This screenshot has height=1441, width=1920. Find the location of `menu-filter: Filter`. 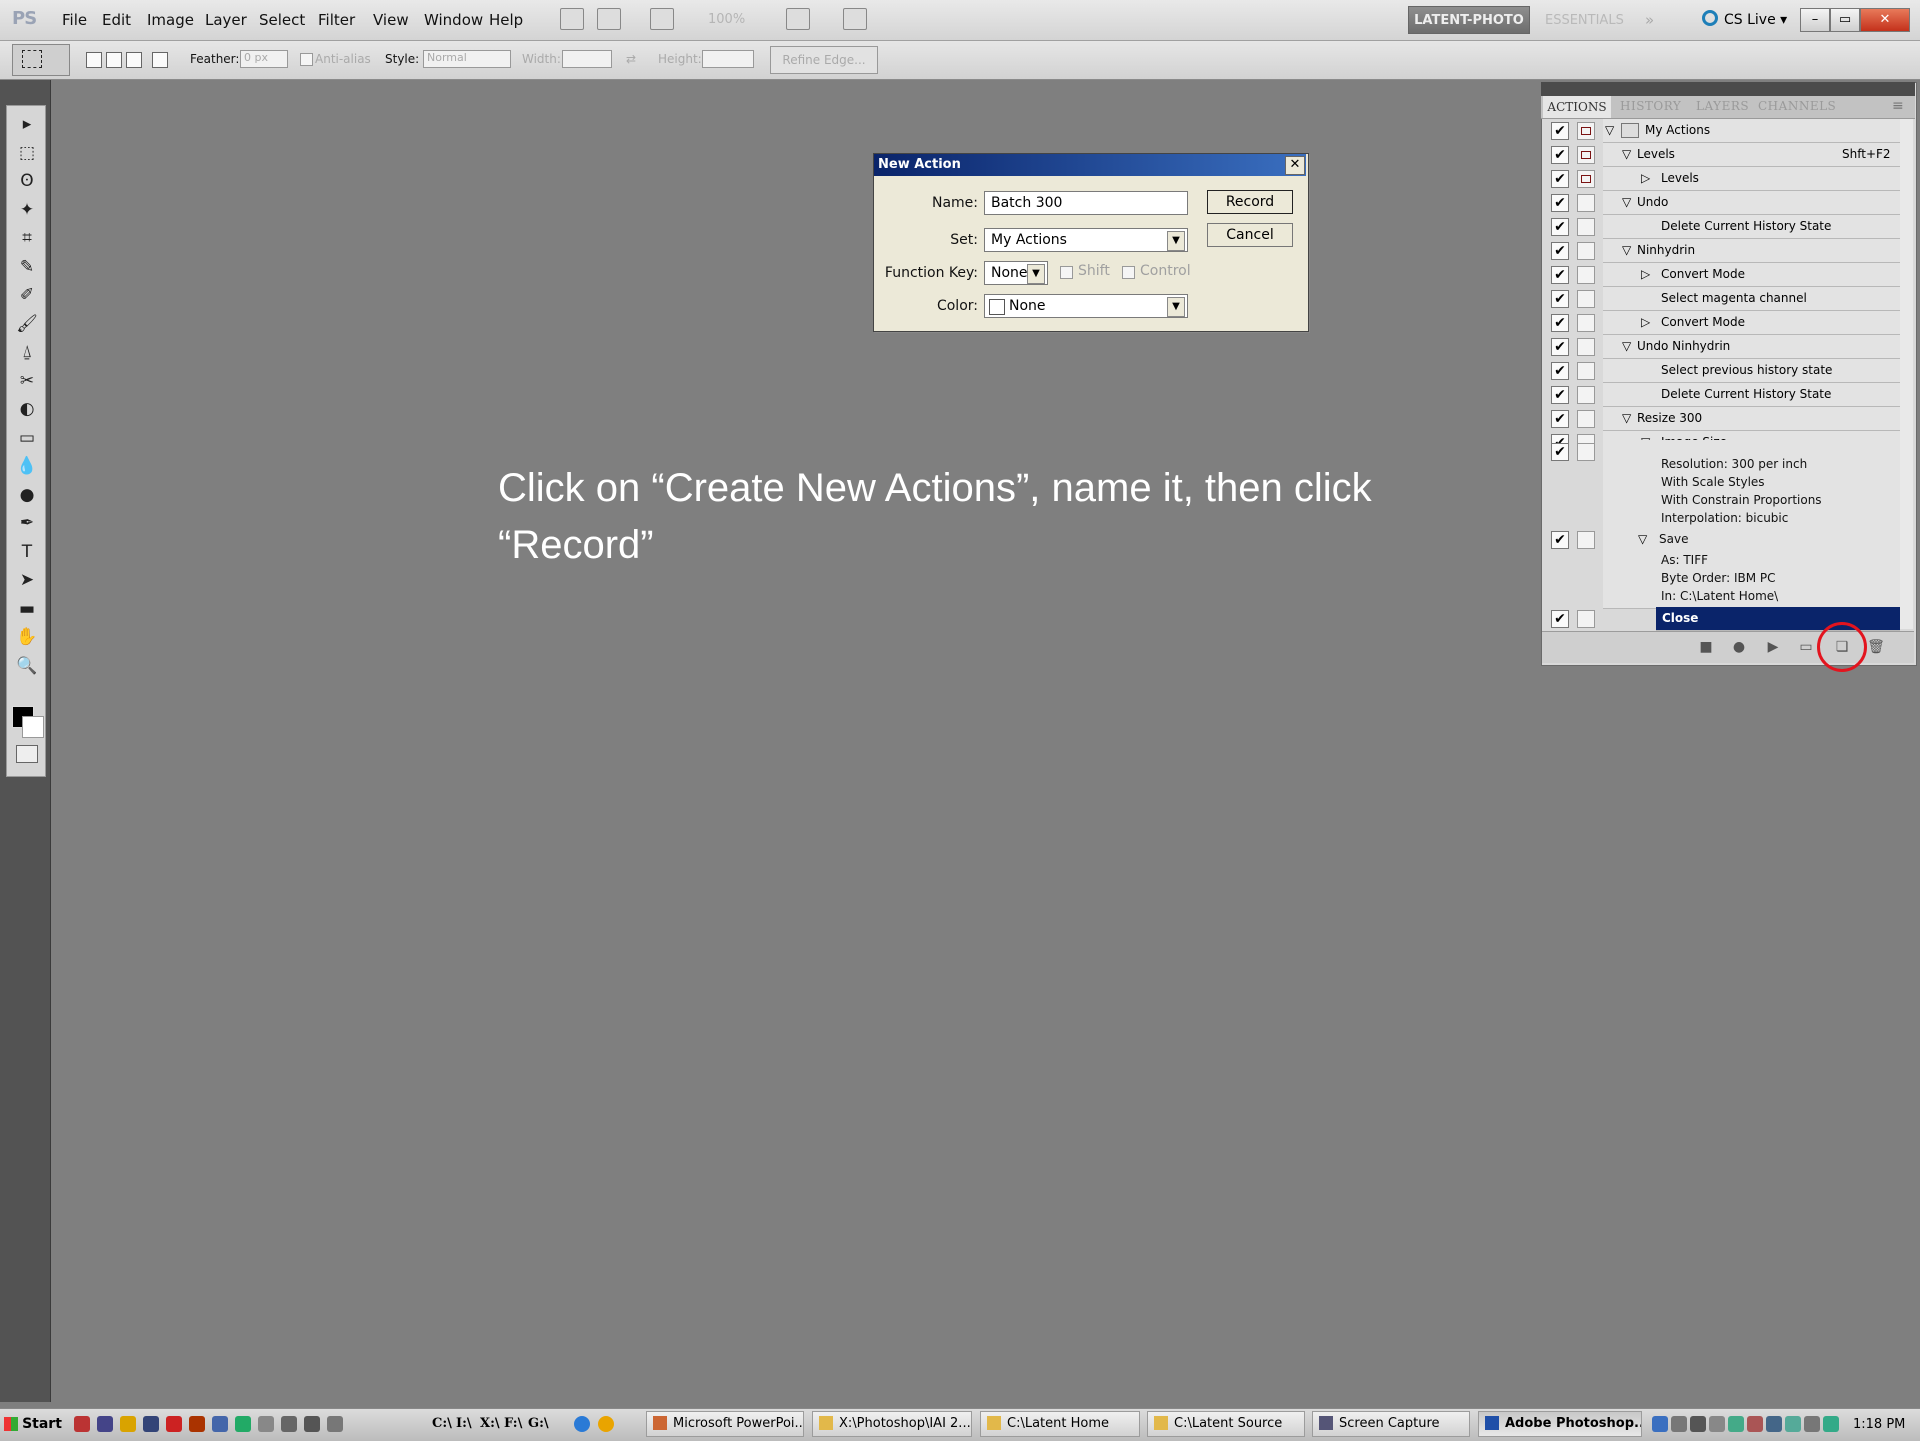

menu-filter: Filter is located at coordinates (336, 20).